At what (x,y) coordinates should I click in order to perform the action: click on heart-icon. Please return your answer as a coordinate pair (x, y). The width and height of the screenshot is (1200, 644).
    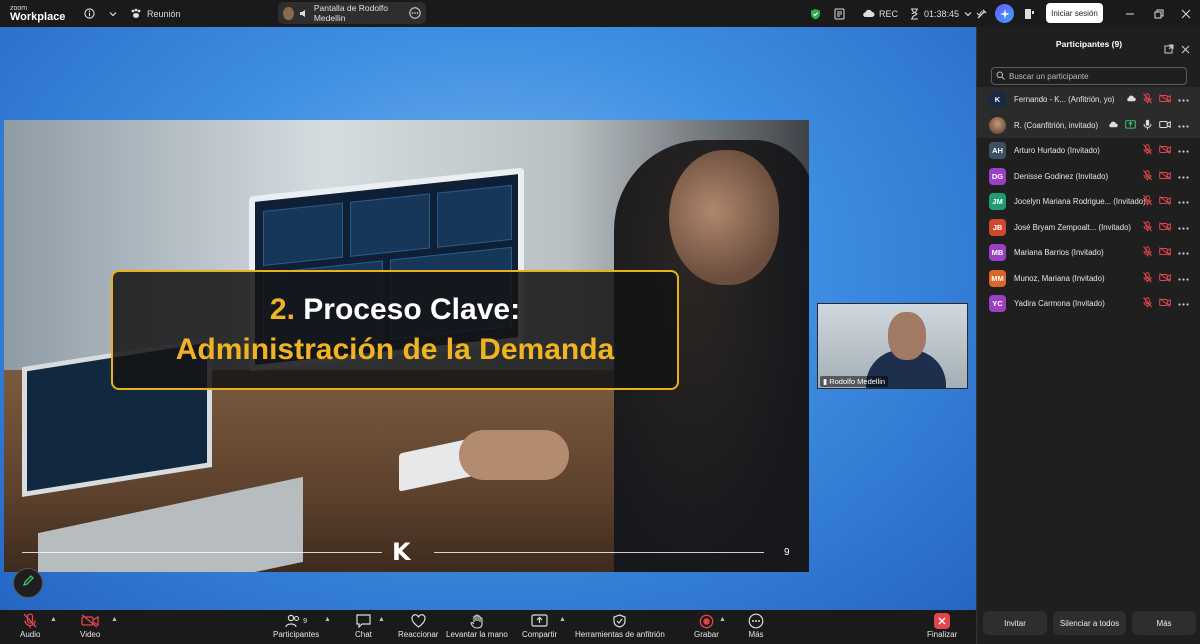
    Looking at the image, I should click on (418, 621).